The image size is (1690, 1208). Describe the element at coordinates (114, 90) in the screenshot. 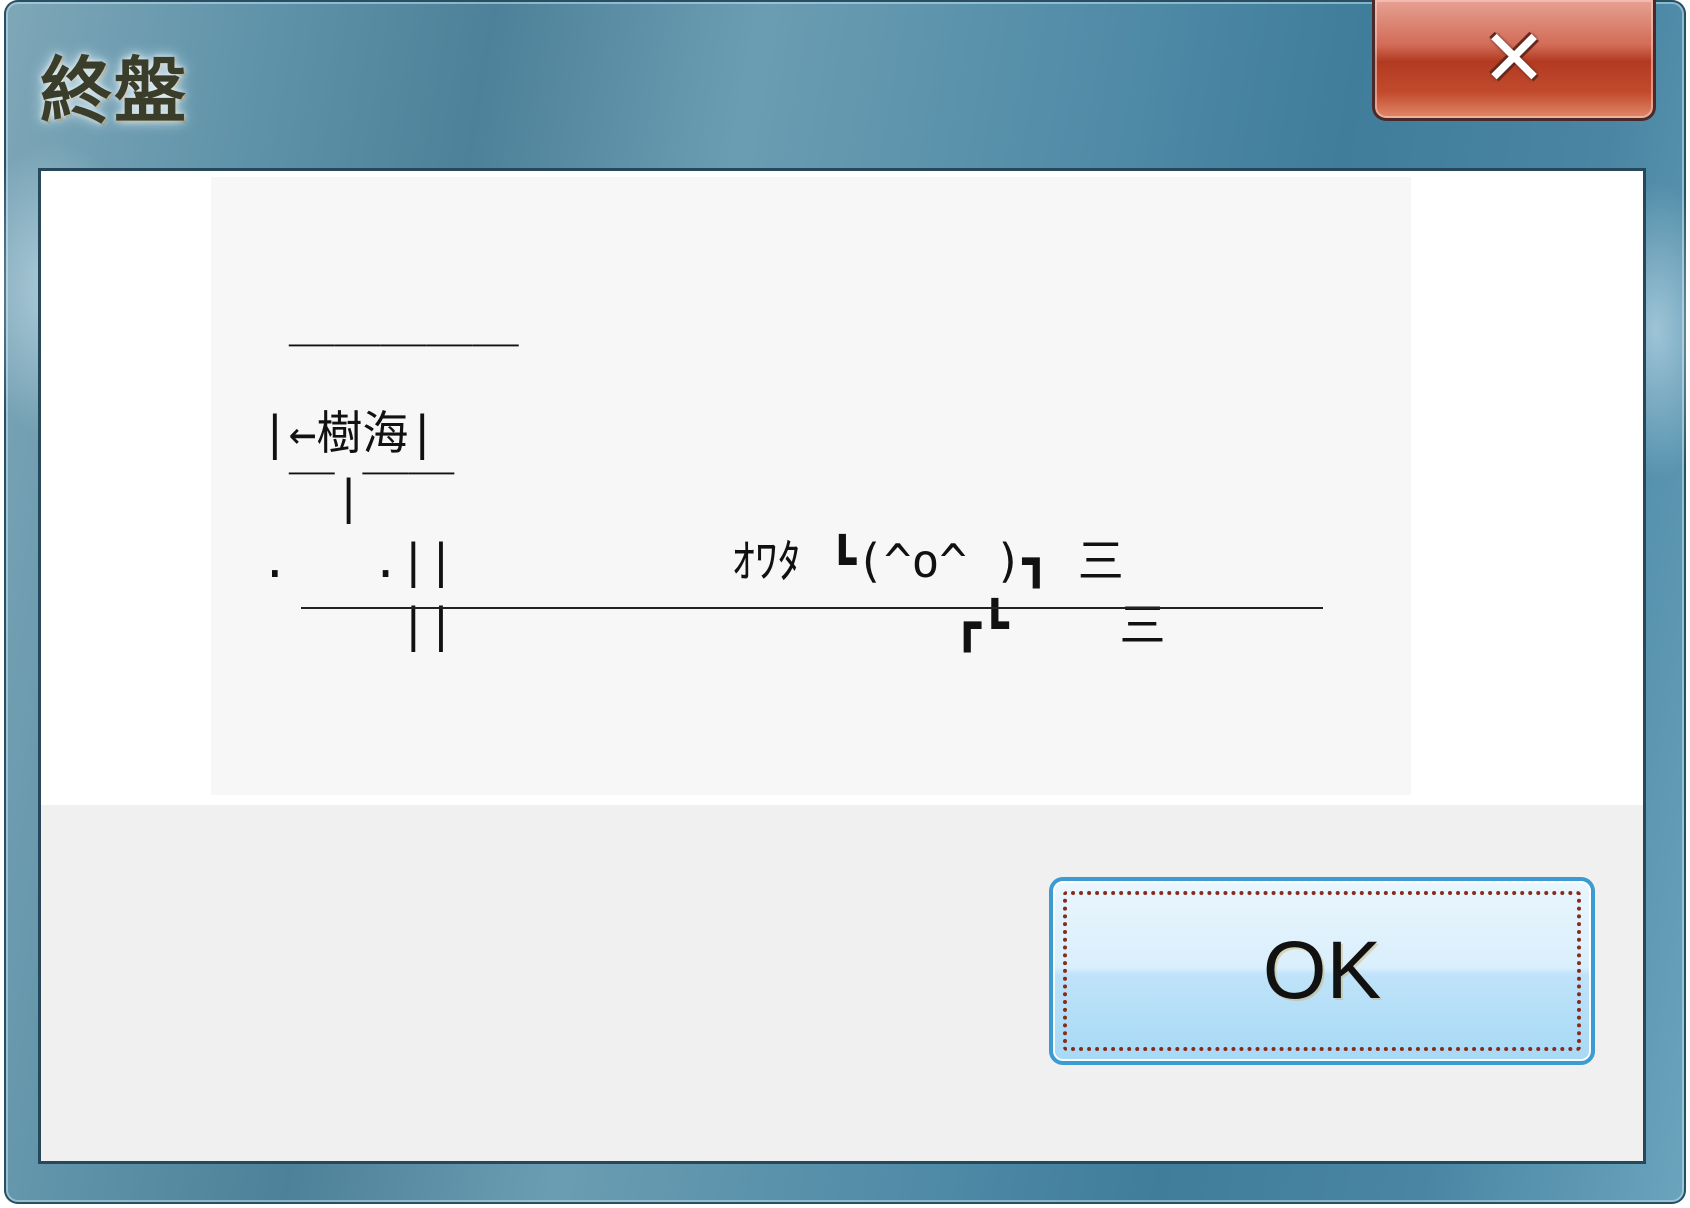

I see `window-title: 終盤` at that location.